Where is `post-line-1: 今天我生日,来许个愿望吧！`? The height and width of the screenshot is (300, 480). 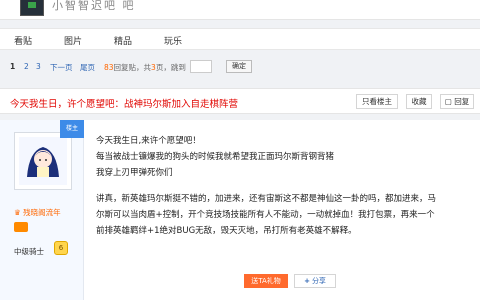
post-line-1: 今天我生日,来许个愿望吧！ is located at coordinates (148, 141).